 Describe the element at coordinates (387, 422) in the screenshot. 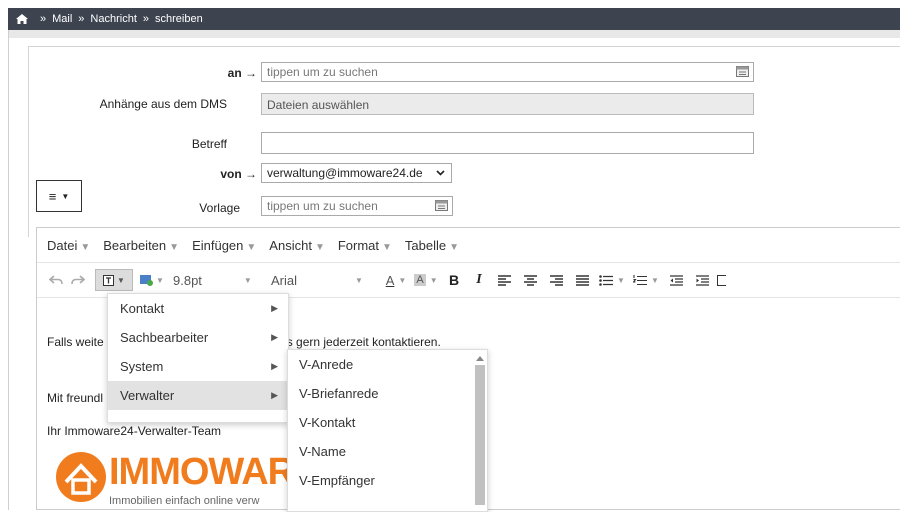

I see `submenu-item-v-kontakt: V-Kontakt` at that location.